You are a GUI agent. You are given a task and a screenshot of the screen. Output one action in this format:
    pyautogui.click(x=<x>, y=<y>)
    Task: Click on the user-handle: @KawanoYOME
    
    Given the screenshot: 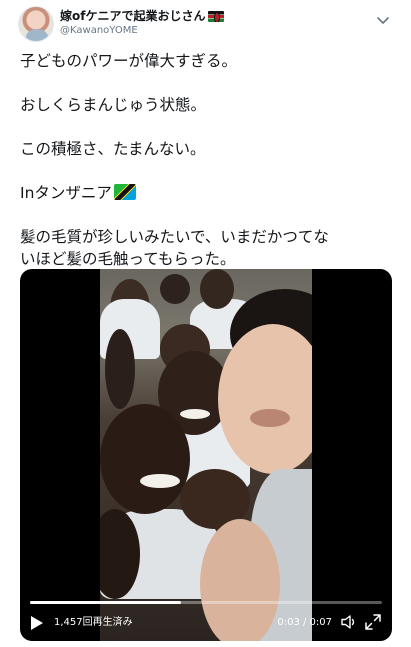 What is the action you would take?
    pyautogui.click(x=99, y=30)
    